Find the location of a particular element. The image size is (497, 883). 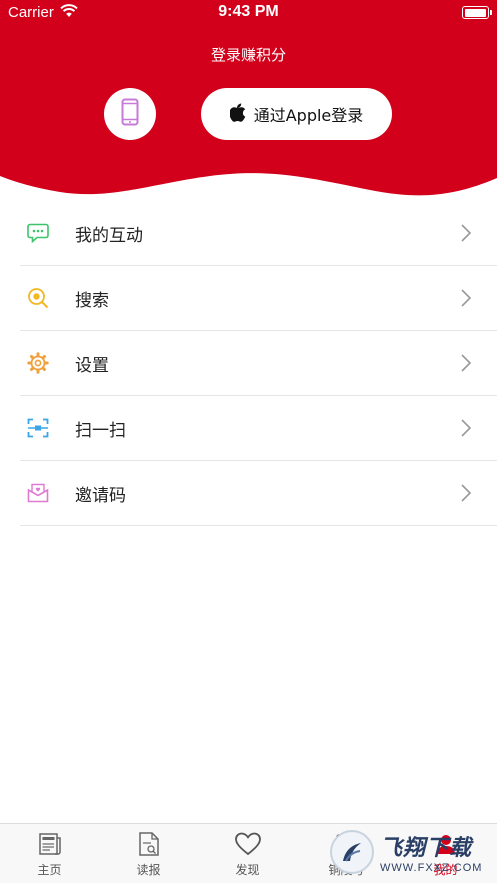

watermark: 飞翔下载 WWW.FXXZ.COM is located at coordinates (410, 852).